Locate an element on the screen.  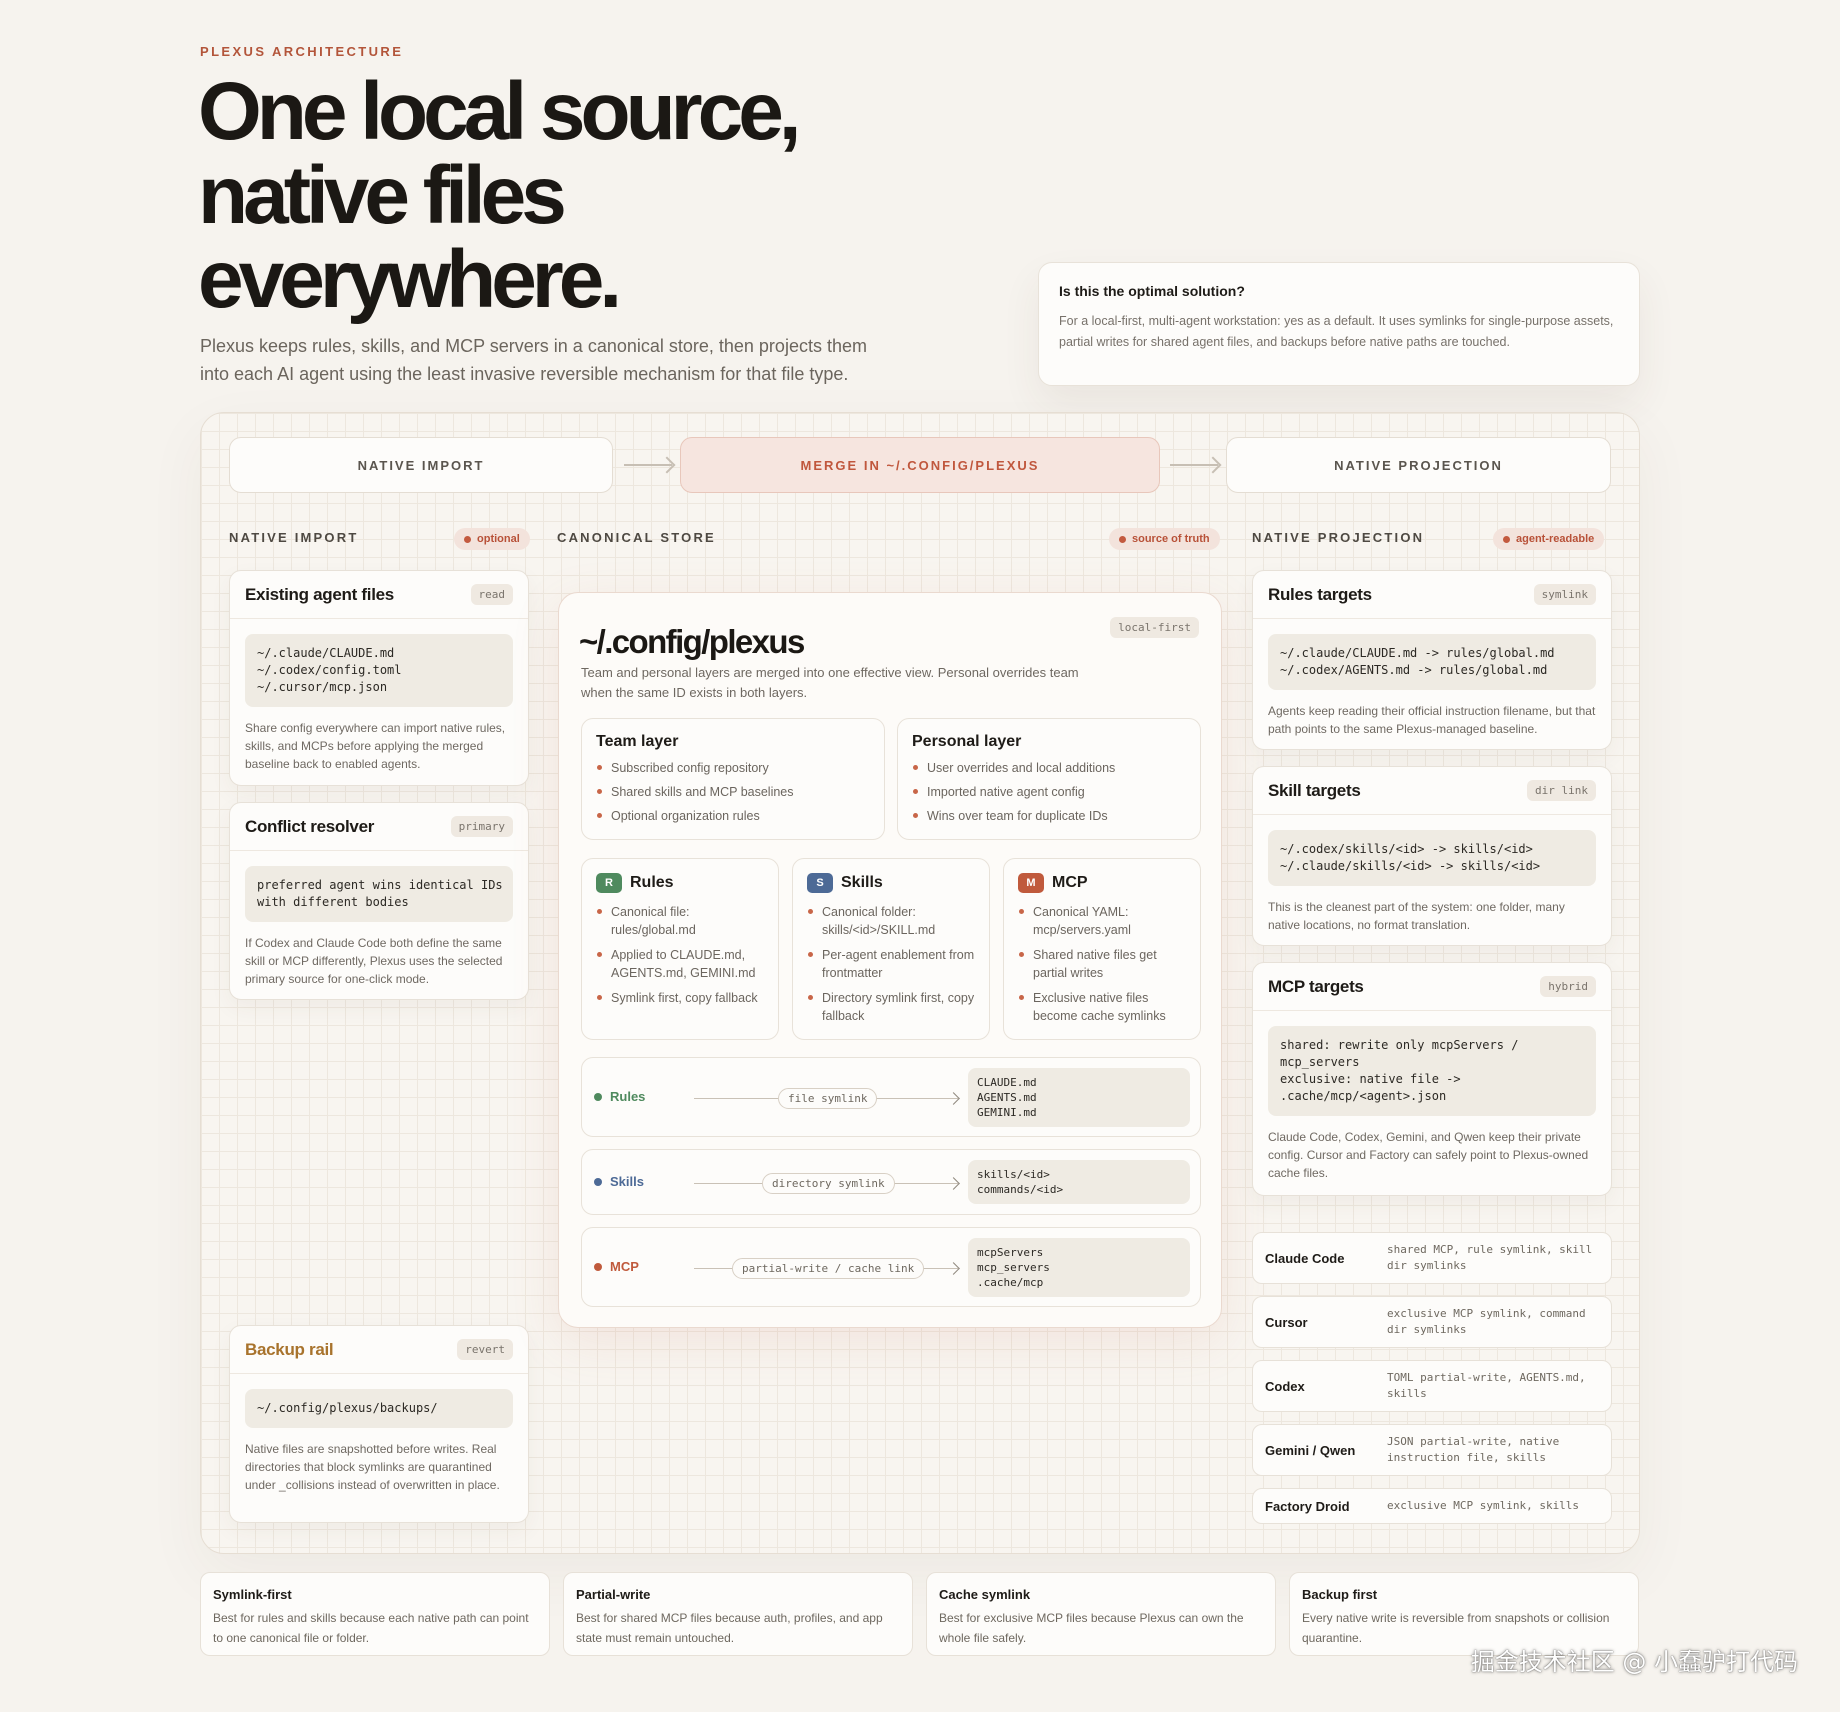
list-item: Canonical YAML: mcp/servers.yaml is located at coordinates (1102, 921).